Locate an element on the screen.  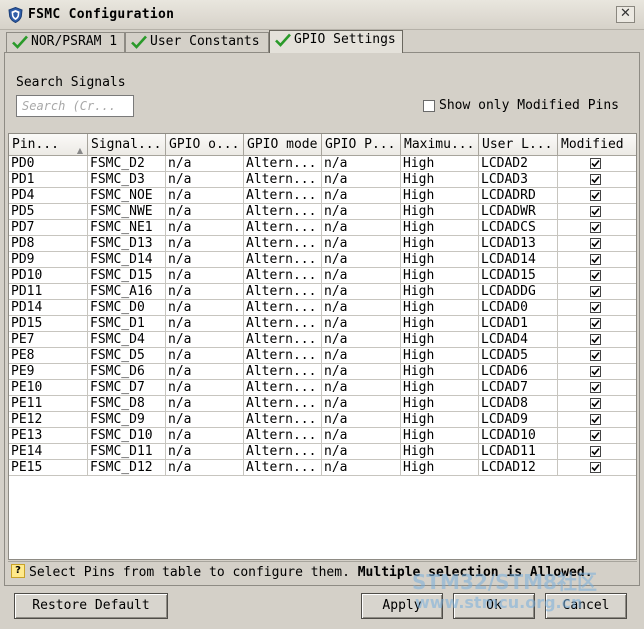
cell-signal: FSMC_D1 is located at coordinates (127, 324).